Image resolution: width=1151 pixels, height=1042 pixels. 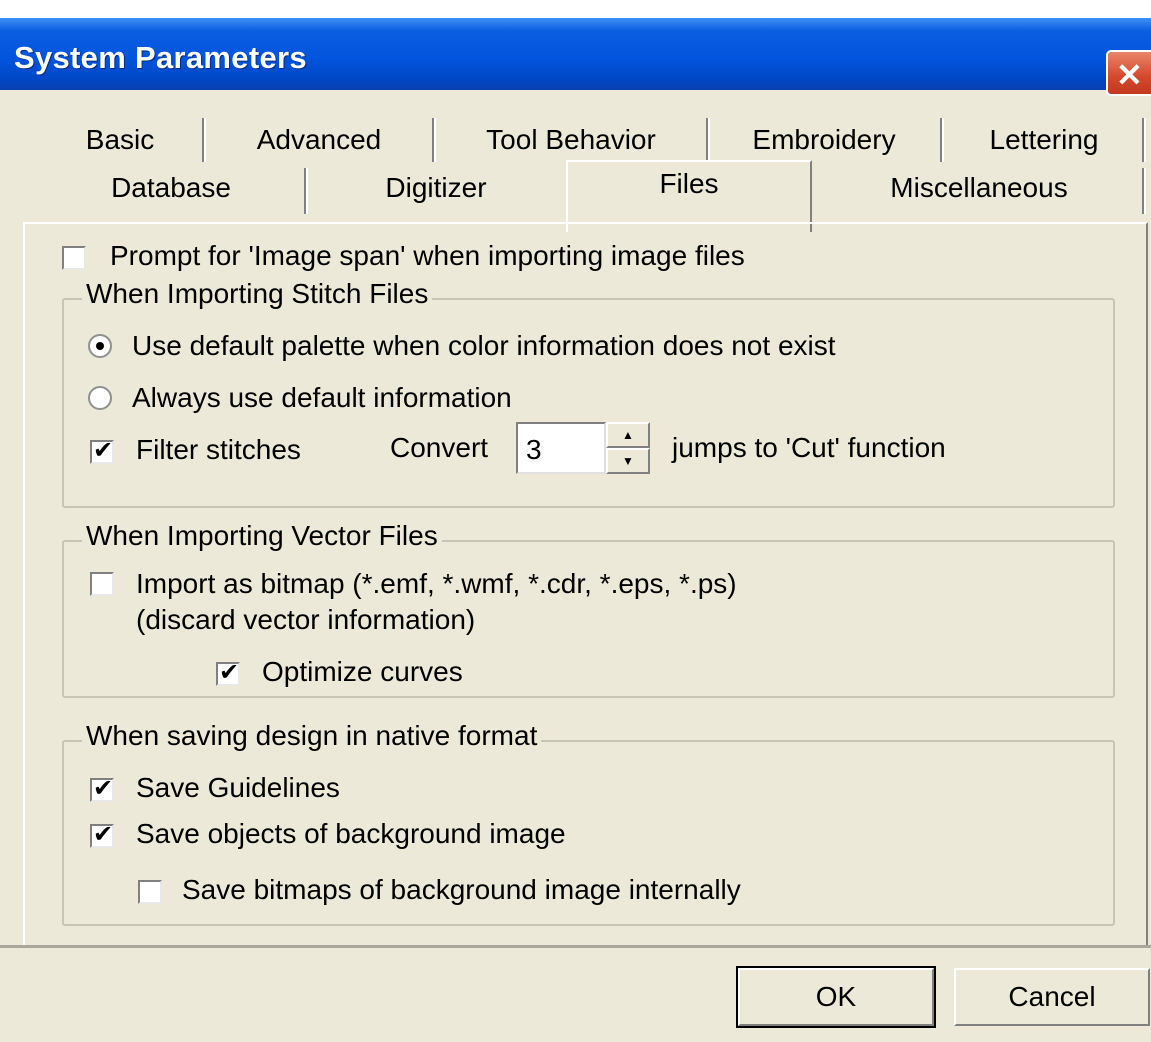 I want to click on tab-label: Files, so click(x=689, y=183).